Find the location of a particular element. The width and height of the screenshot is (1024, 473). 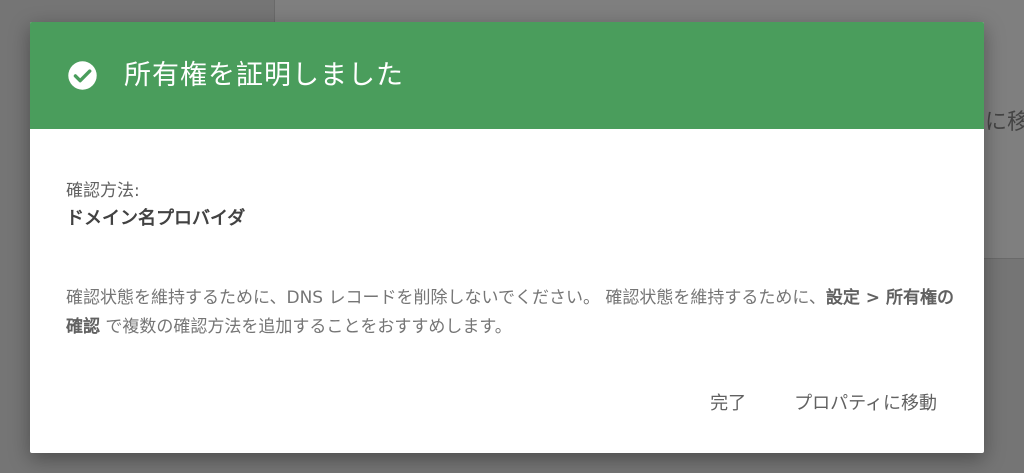

dialog-actions: 完了 プロパティに移動 is located at coordinates (823, 404).